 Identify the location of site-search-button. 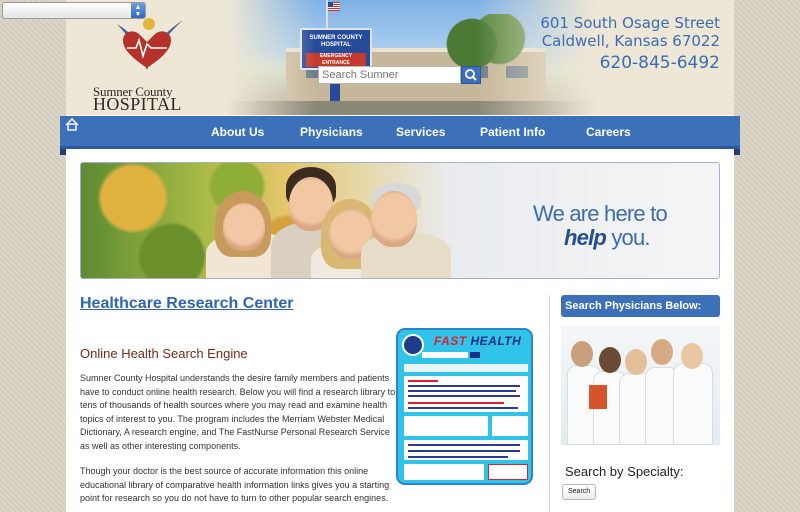
(471, 75).